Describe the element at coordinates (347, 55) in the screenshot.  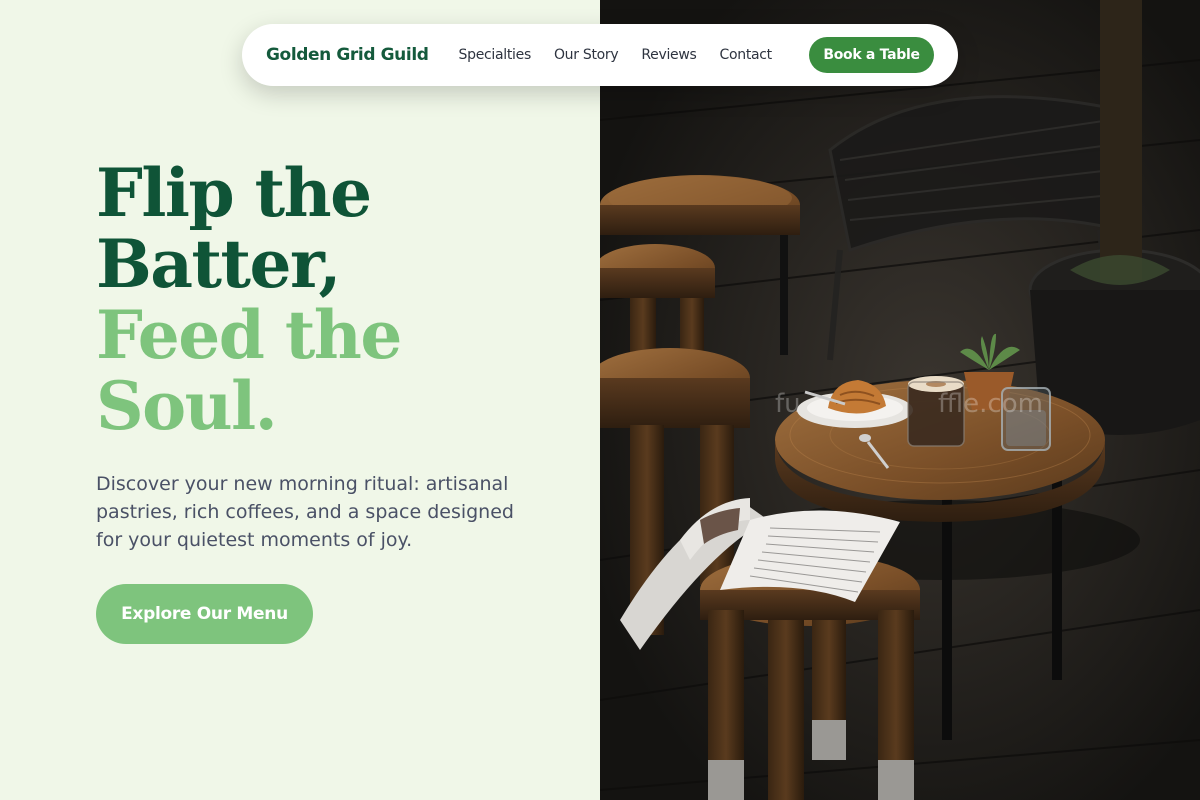
I see `brand-logo: Golden Grid Guild` at that location.